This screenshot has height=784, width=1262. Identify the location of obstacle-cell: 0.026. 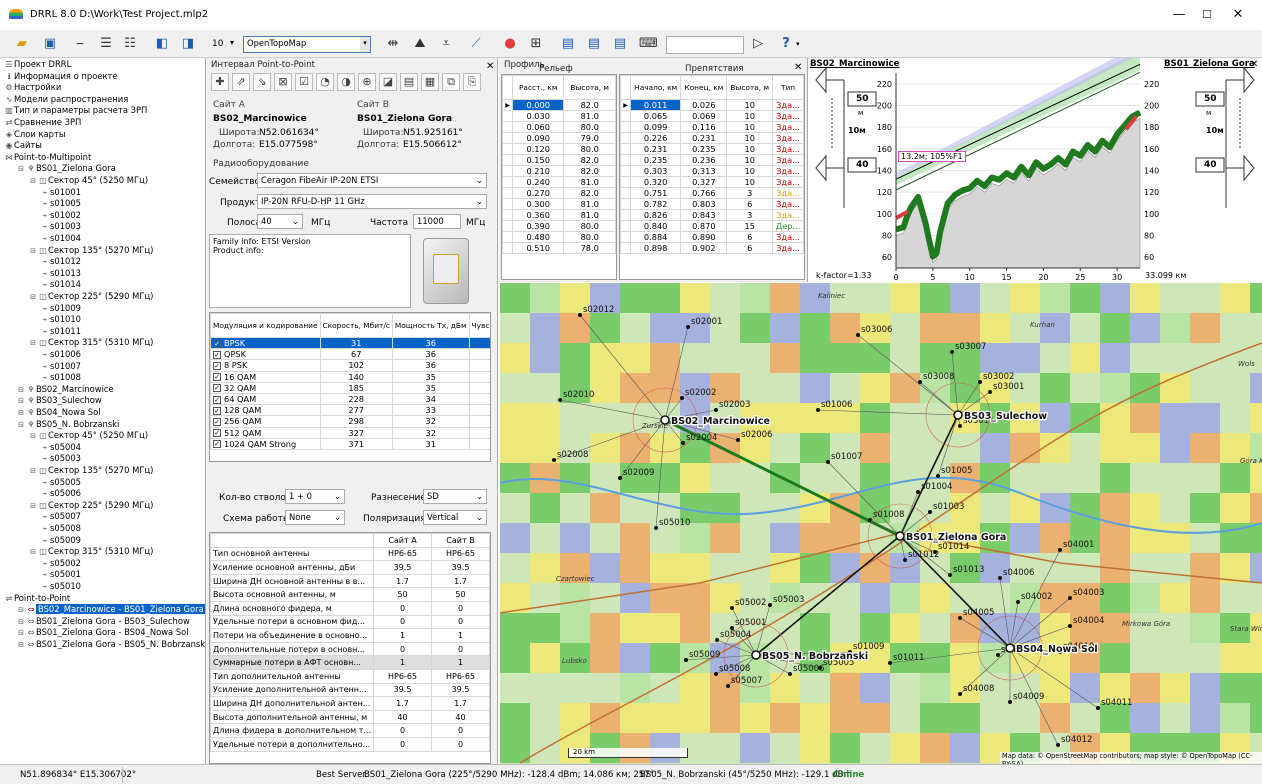
(704, 105).